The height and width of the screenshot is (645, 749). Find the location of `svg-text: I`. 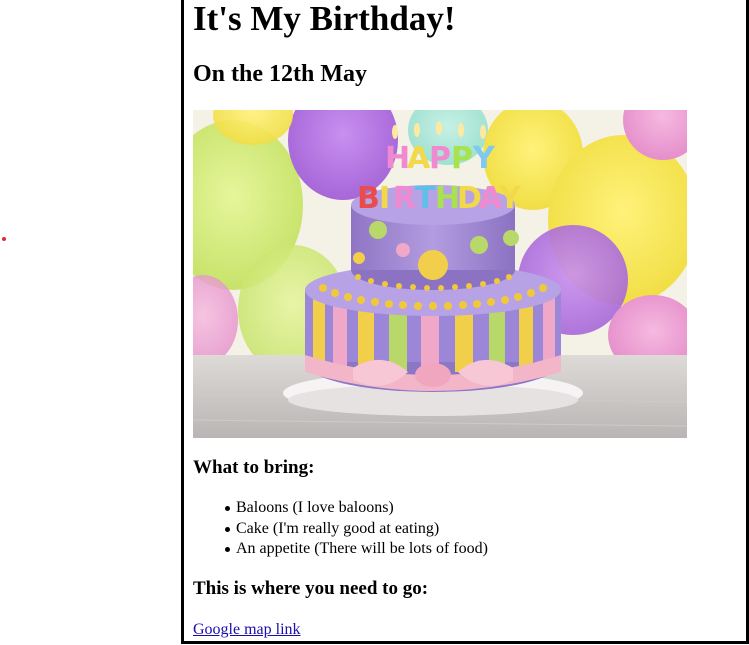

svg-text: I is located at coordinates (384, 198).